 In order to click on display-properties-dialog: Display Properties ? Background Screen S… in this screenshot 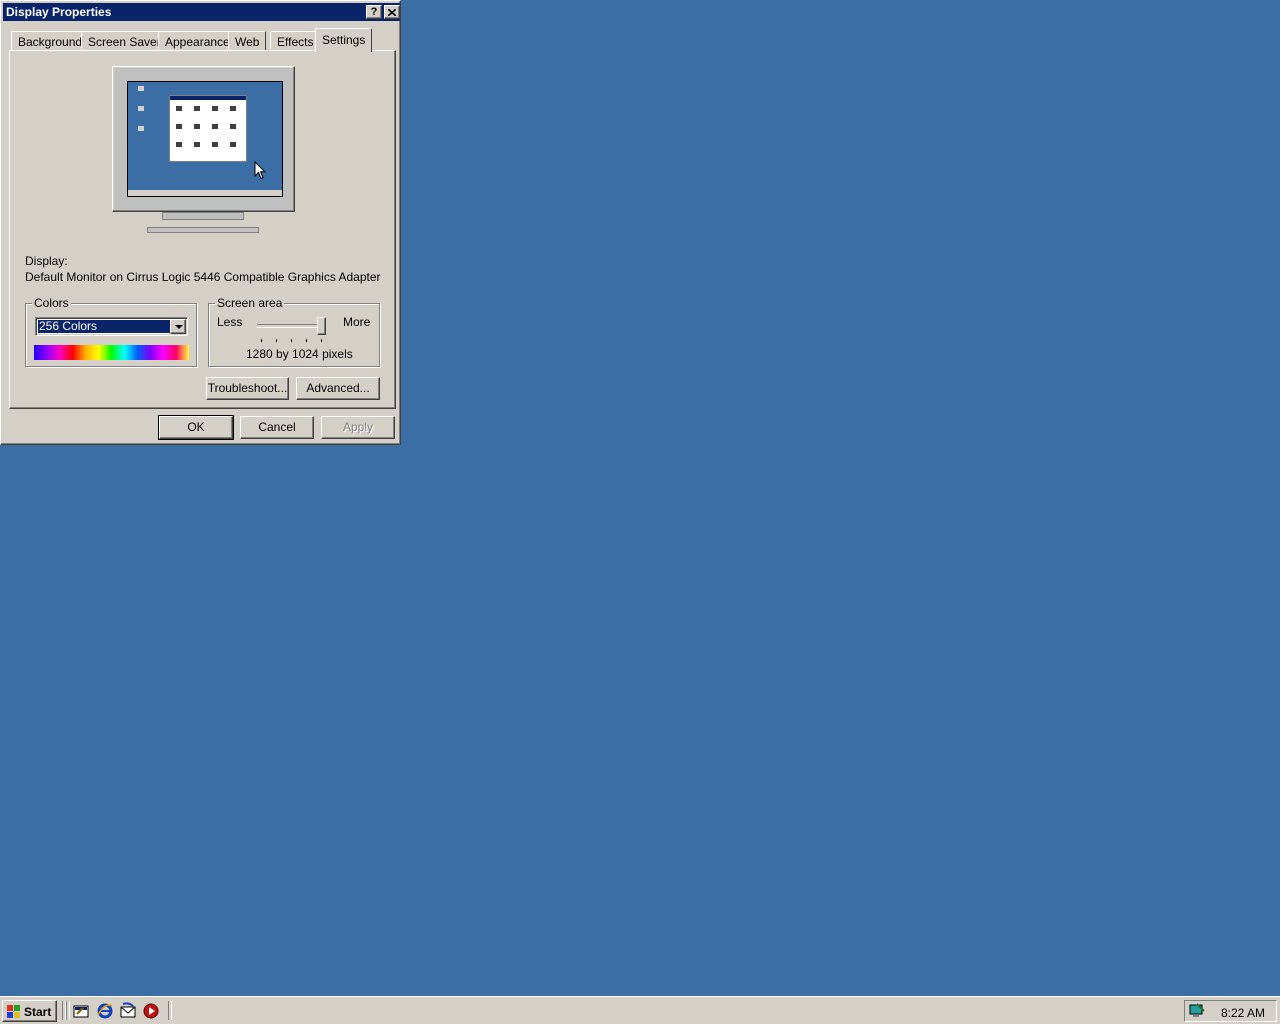, I will do `click(200, 222)`.